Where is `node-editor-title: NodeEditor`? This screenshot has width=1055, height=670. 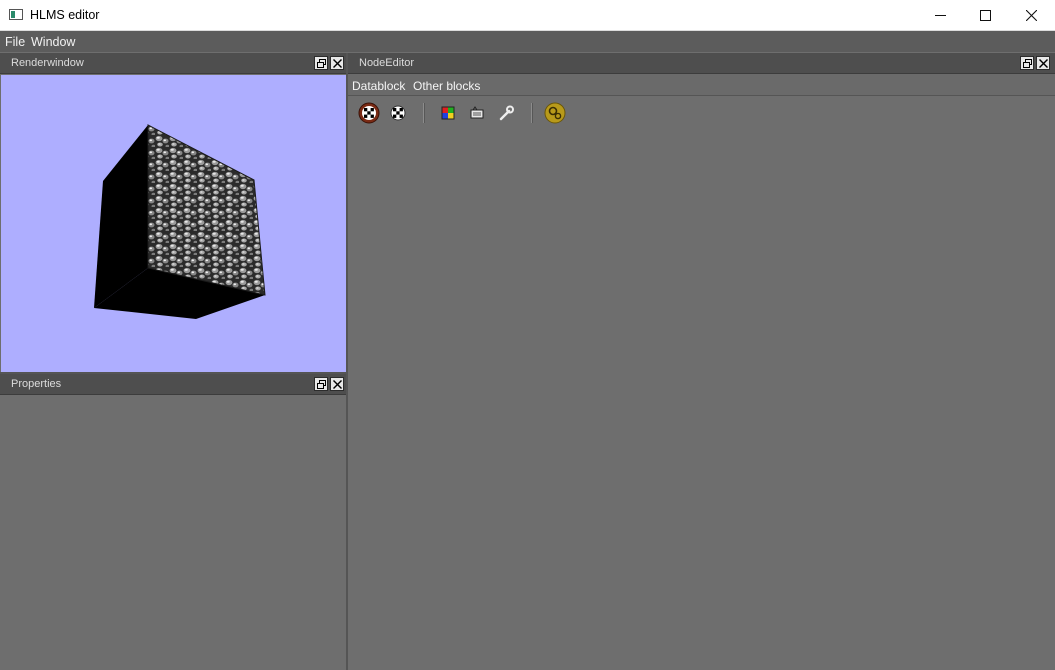
node-editor-title: NodeEditor is located at coordinates (387, 63).